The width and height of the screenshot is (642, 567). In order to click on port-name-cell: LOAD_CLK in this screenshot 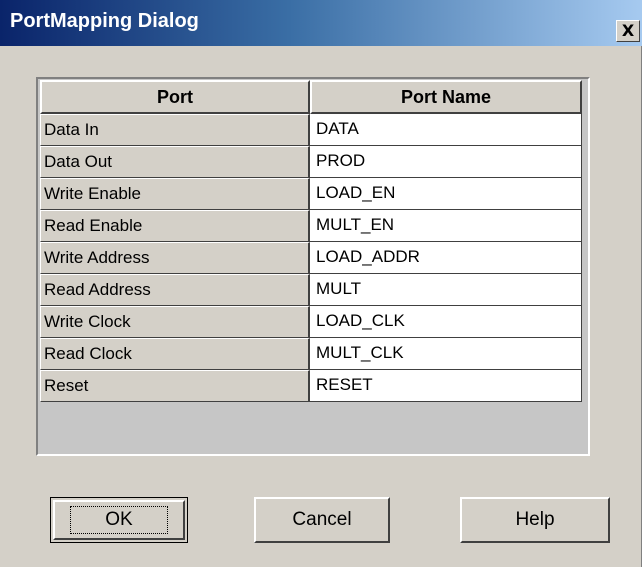, I will do `click(446, 322)`.